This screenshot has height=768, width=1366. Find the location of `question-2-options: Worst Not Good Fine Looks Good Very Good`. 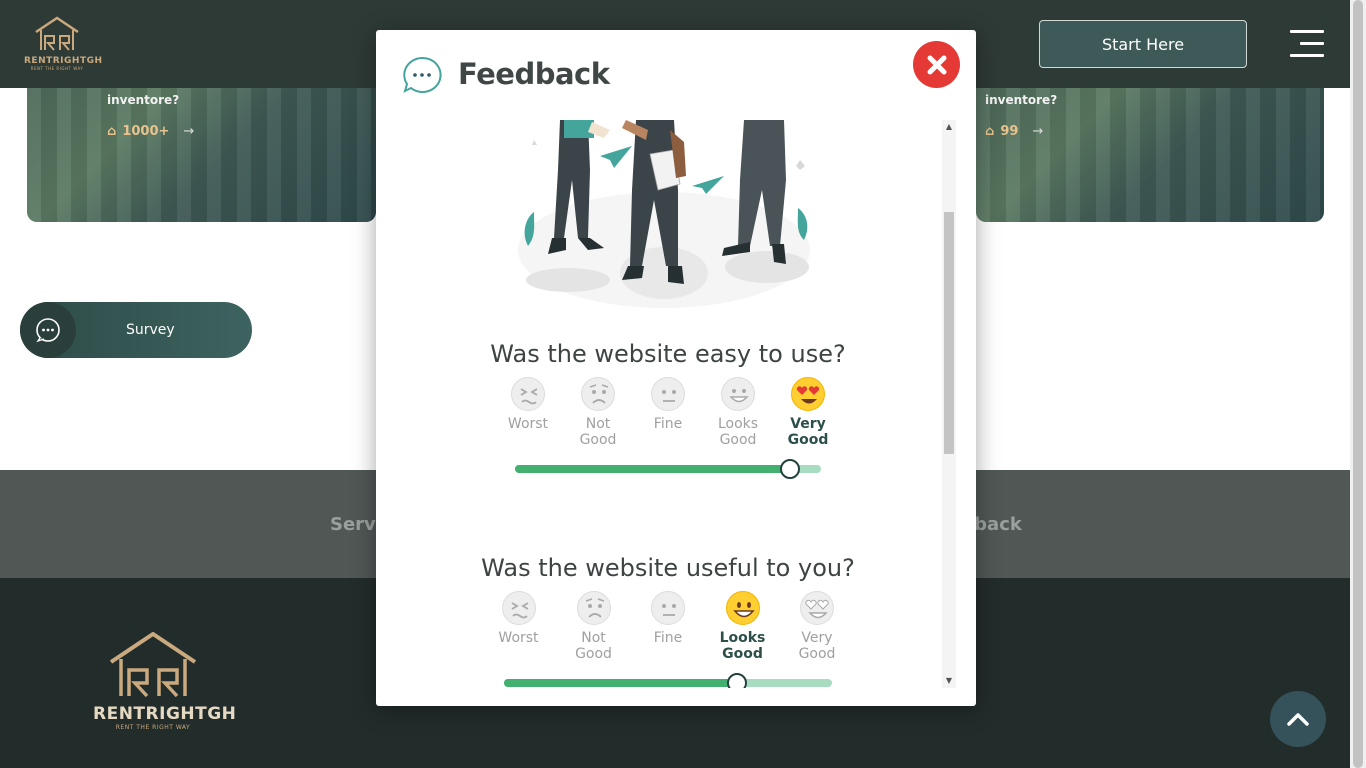

question-2-options: Worst Not Good Fine Looks Good Very Good is located at coordinates (667, 626).